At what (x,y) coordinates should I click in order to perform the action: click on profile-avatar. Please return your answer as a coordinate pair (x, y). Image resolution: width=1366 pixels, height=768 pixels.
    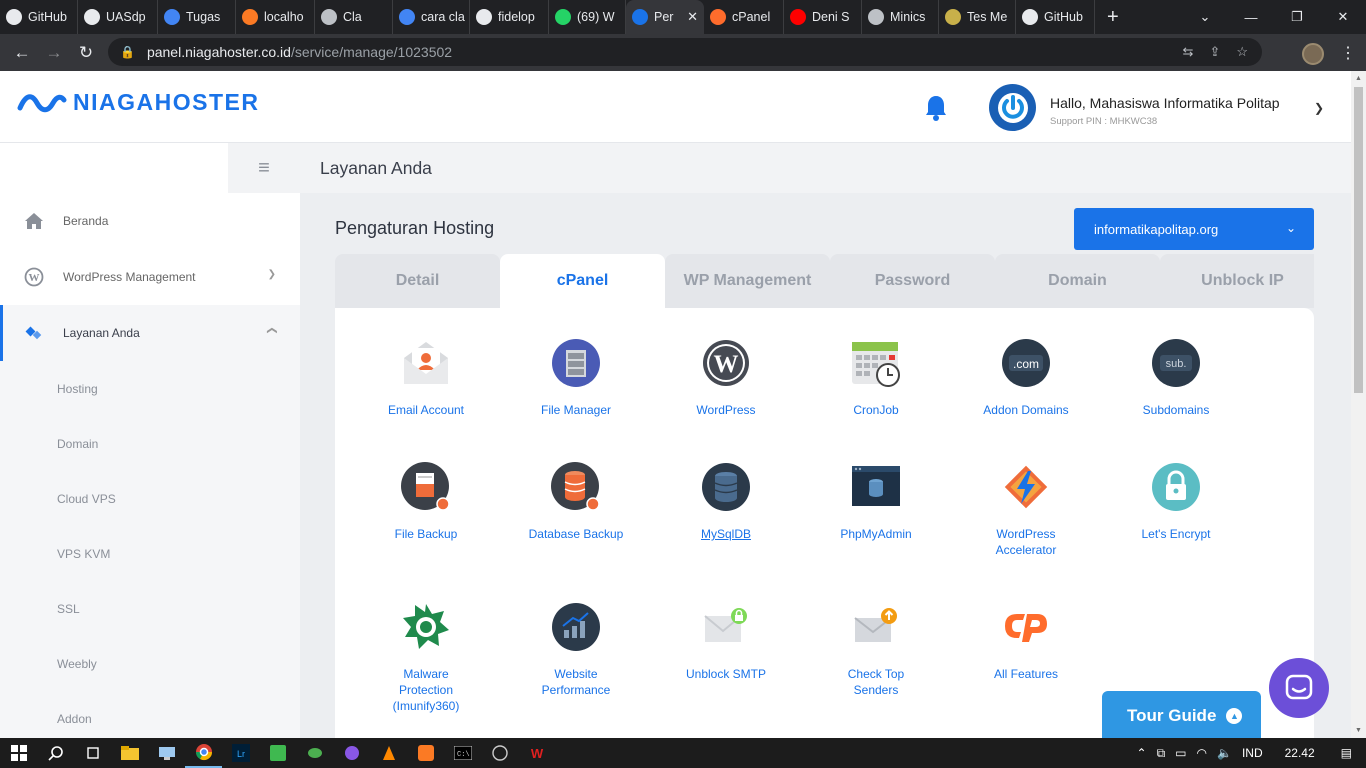
    Looking at the image, I should click on (1313, 54).